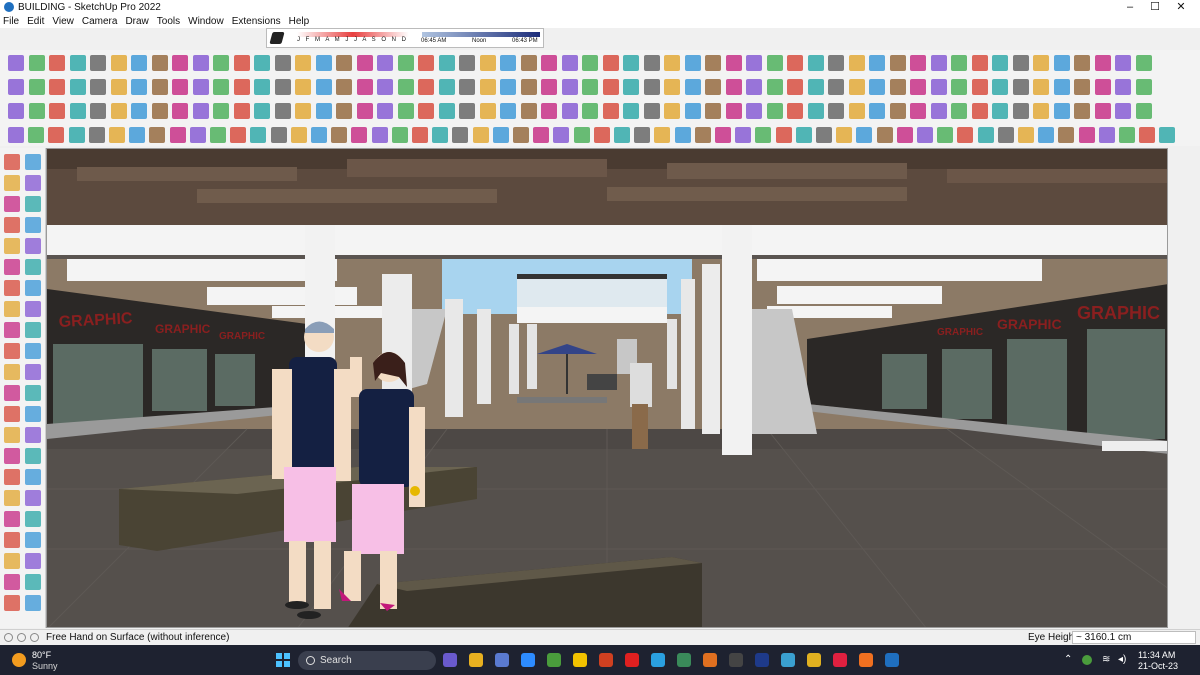 Image resolution: width=1200 pixels, height=675 pixels. Describe the element at coordinates (762, 660) in the screenshot. I see `photoshop-icon` at that location.